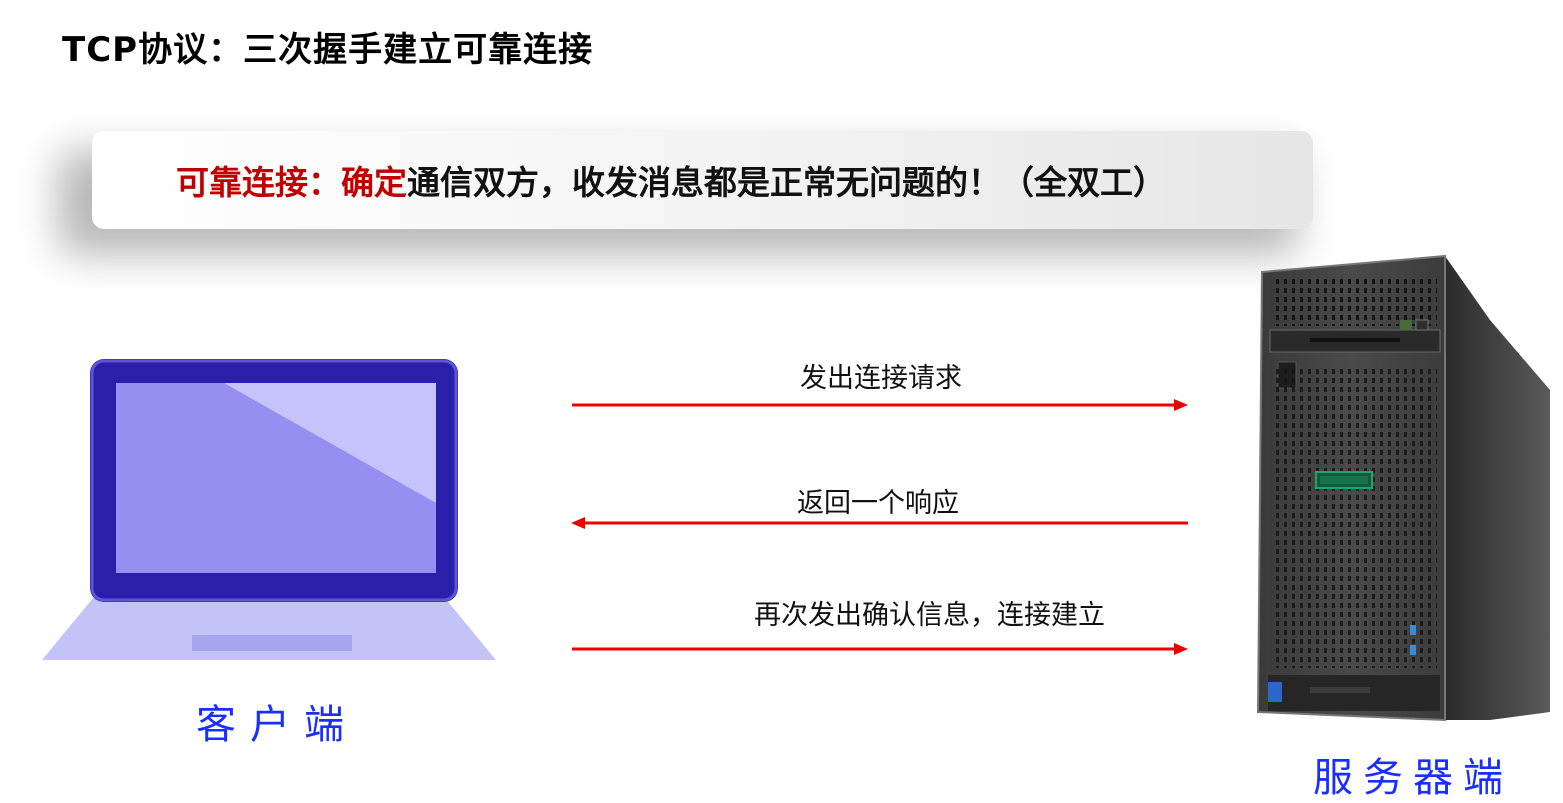 The image size is (1563, 803). I want to click on server-icon, so click(1403, 488).